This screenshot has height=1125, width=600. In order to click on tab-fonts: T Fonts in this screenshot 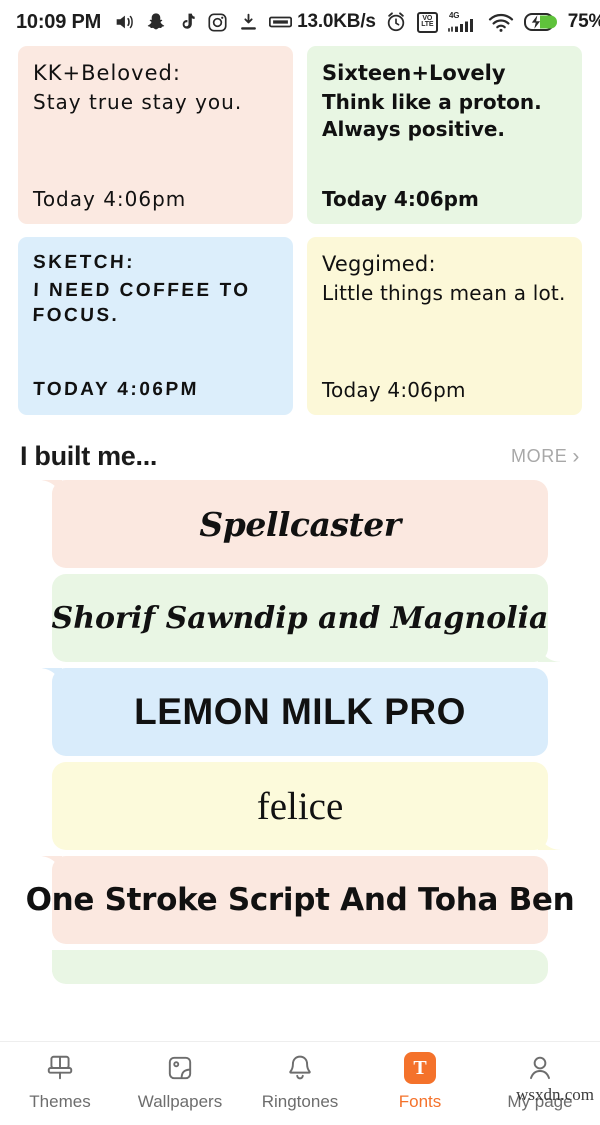, I will do `click(420, 1081)`.